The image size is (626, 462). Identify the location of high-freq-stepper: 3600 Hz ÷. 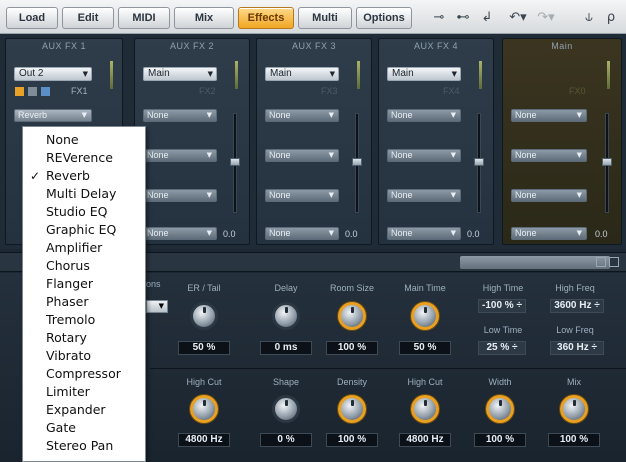
(577, 306).